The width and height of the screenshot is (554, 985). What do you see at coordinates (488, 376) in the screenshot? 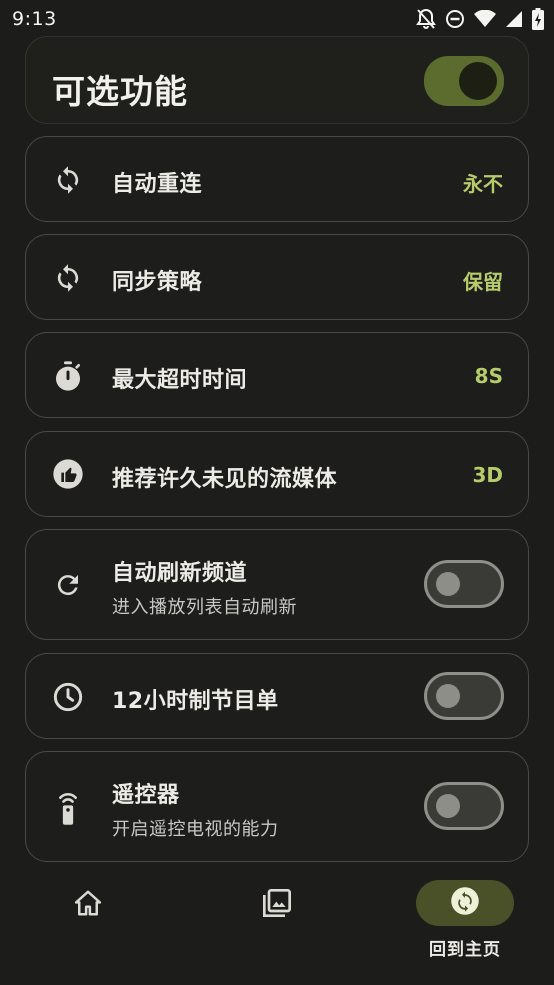
I see `setting-value: 8S` at bounding box center [488, 376].